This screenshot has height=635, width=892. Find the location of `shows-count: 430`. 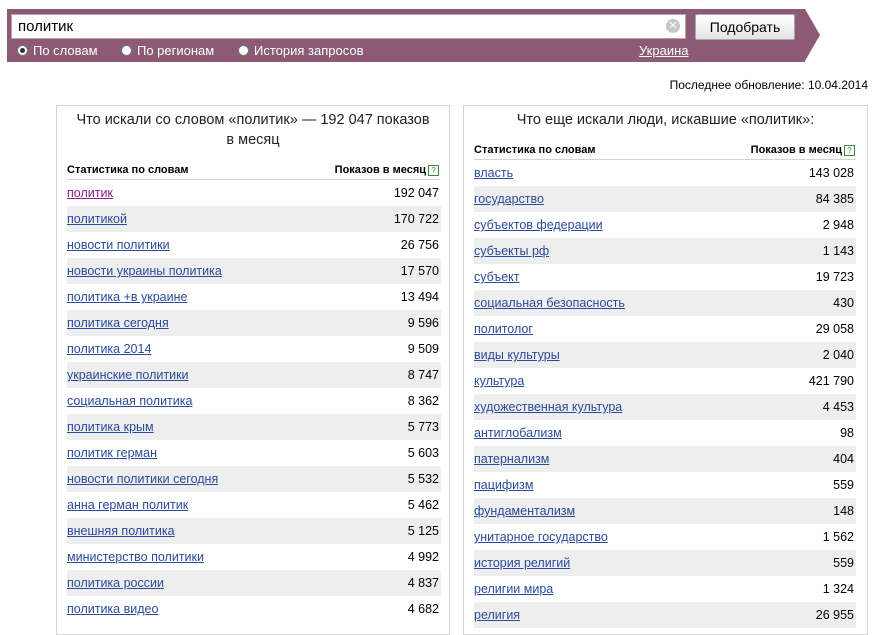

shows-count: 430 is located at coordinates (843, 303).